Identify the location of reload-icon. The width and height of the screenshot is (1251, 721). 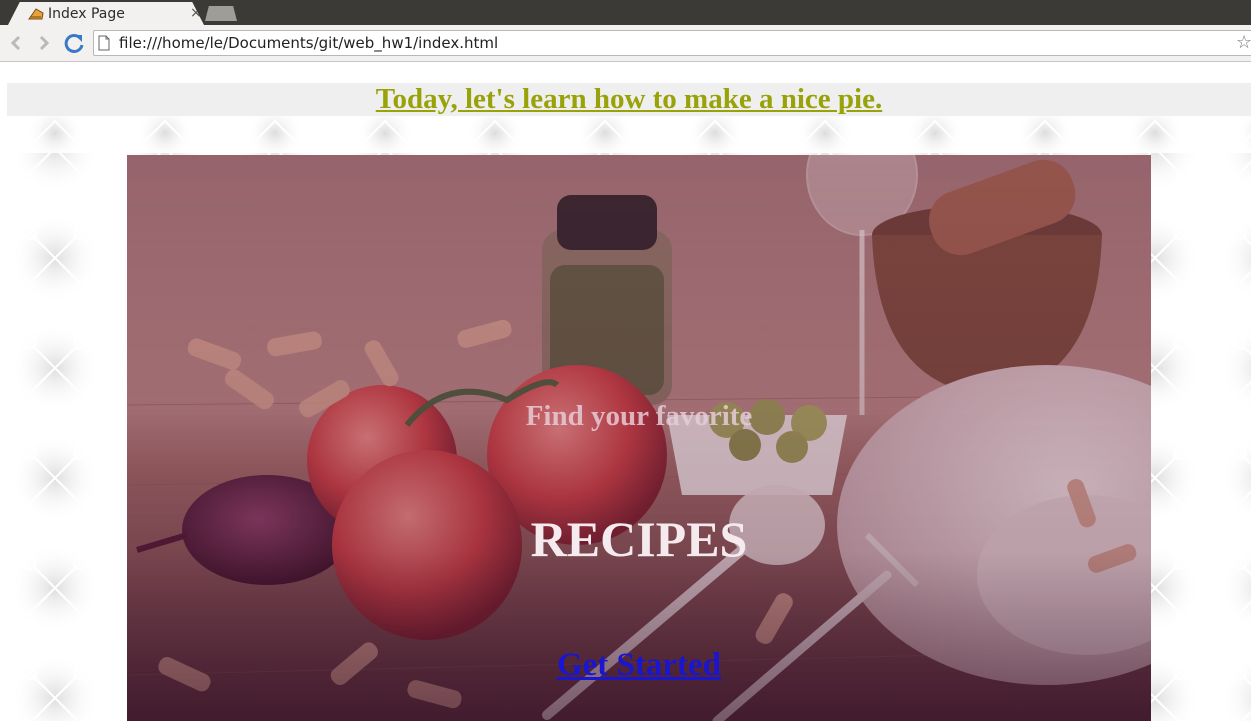
(74, 43).